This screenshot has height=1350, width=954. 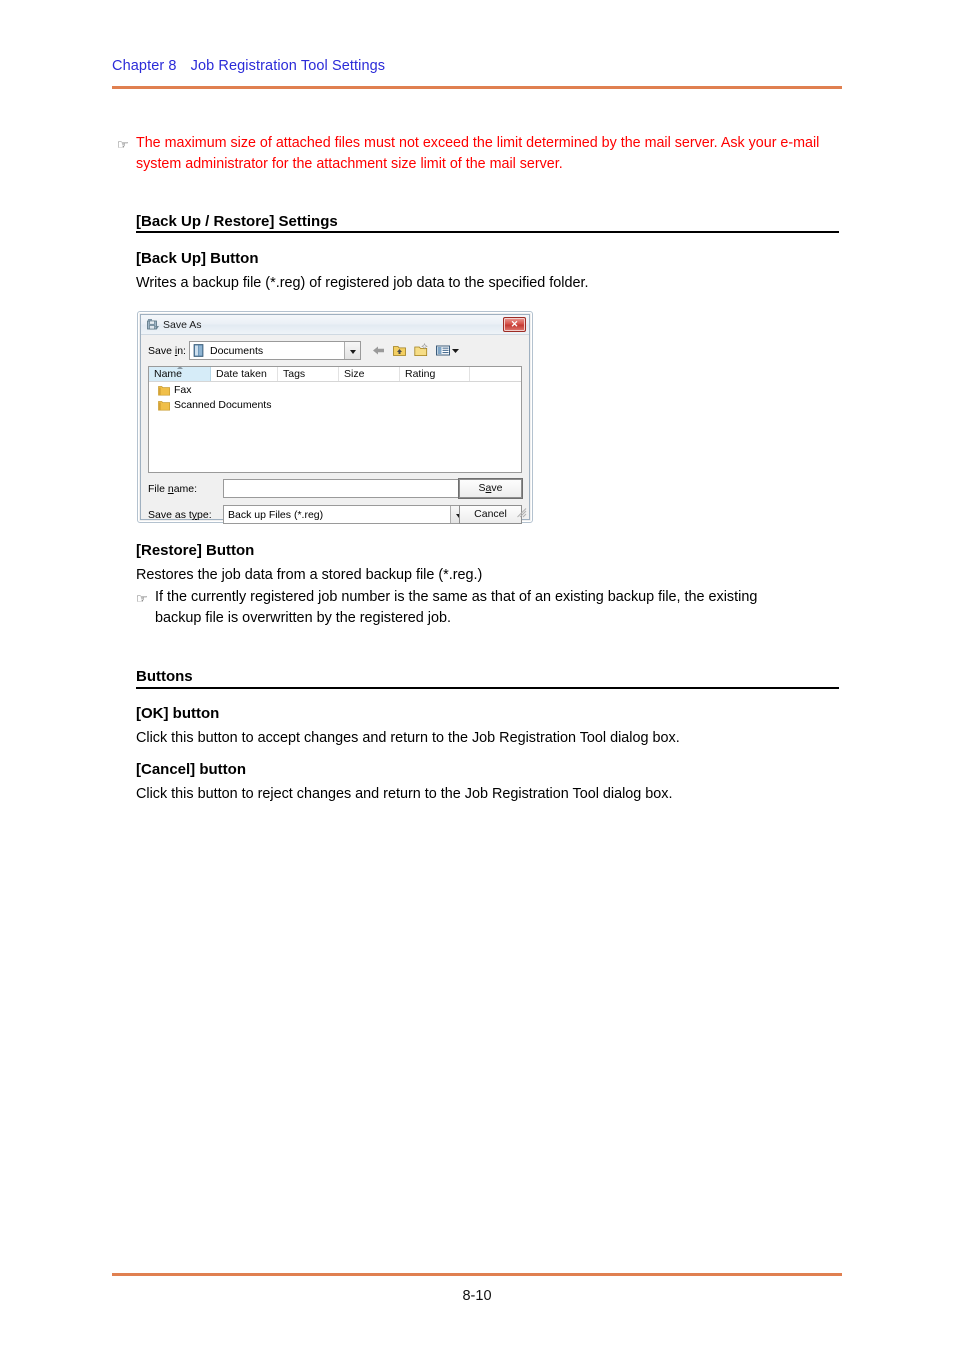 What do you see at coordinates (195, 550) in the screenshot?
I see `subheading-restore-button: [Restore] Button` at bounding box center [195, 550].